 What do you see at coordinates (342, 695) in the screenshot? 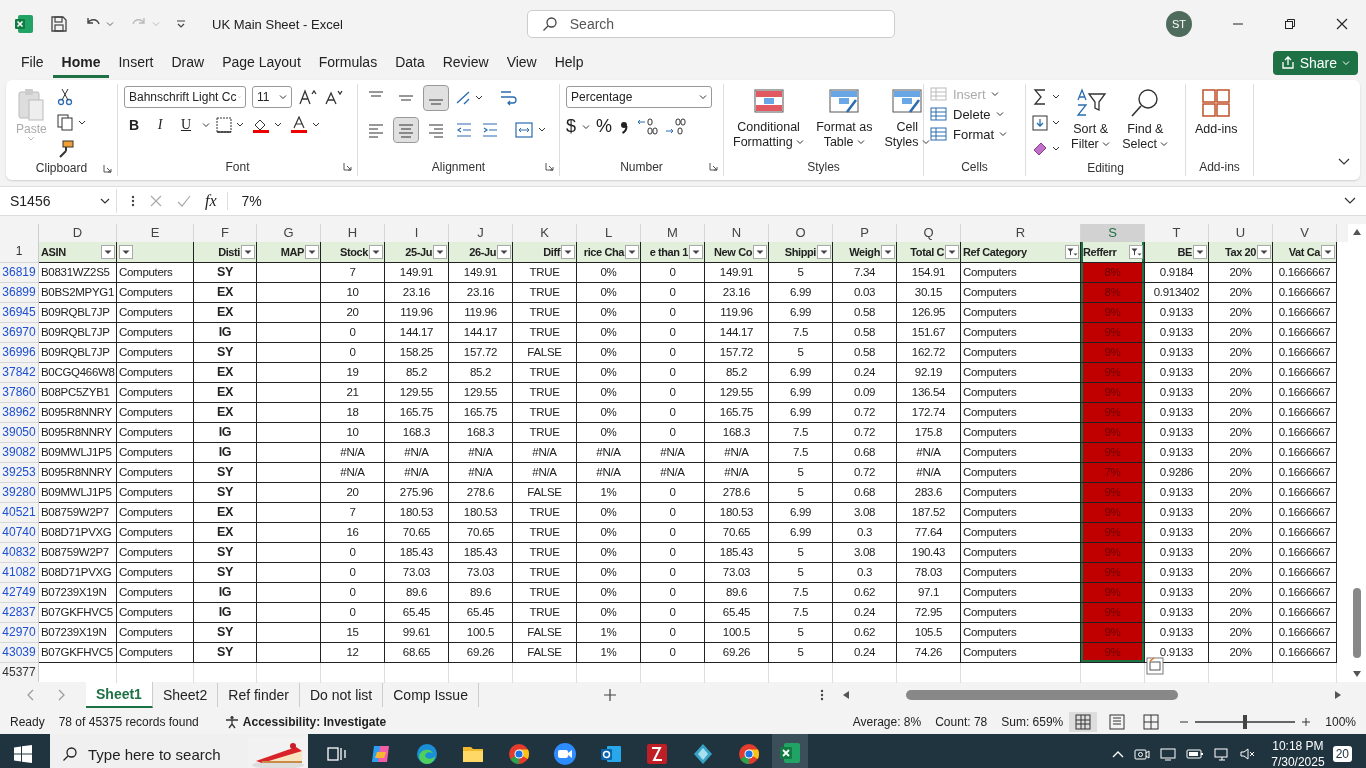
I see `sheet-tab: Do not list` at bounding box center [342, 695].